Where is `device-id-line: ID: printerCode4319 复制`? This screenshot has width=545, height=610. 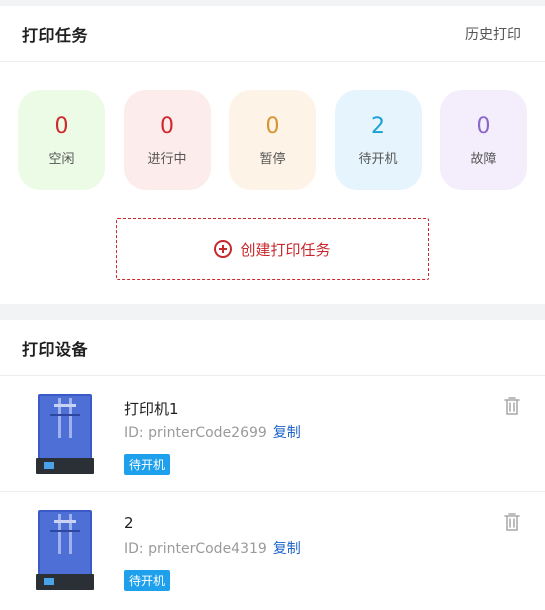 device-id-line: ID: printerCode4319 复制 is located at coordinates (212, 548).